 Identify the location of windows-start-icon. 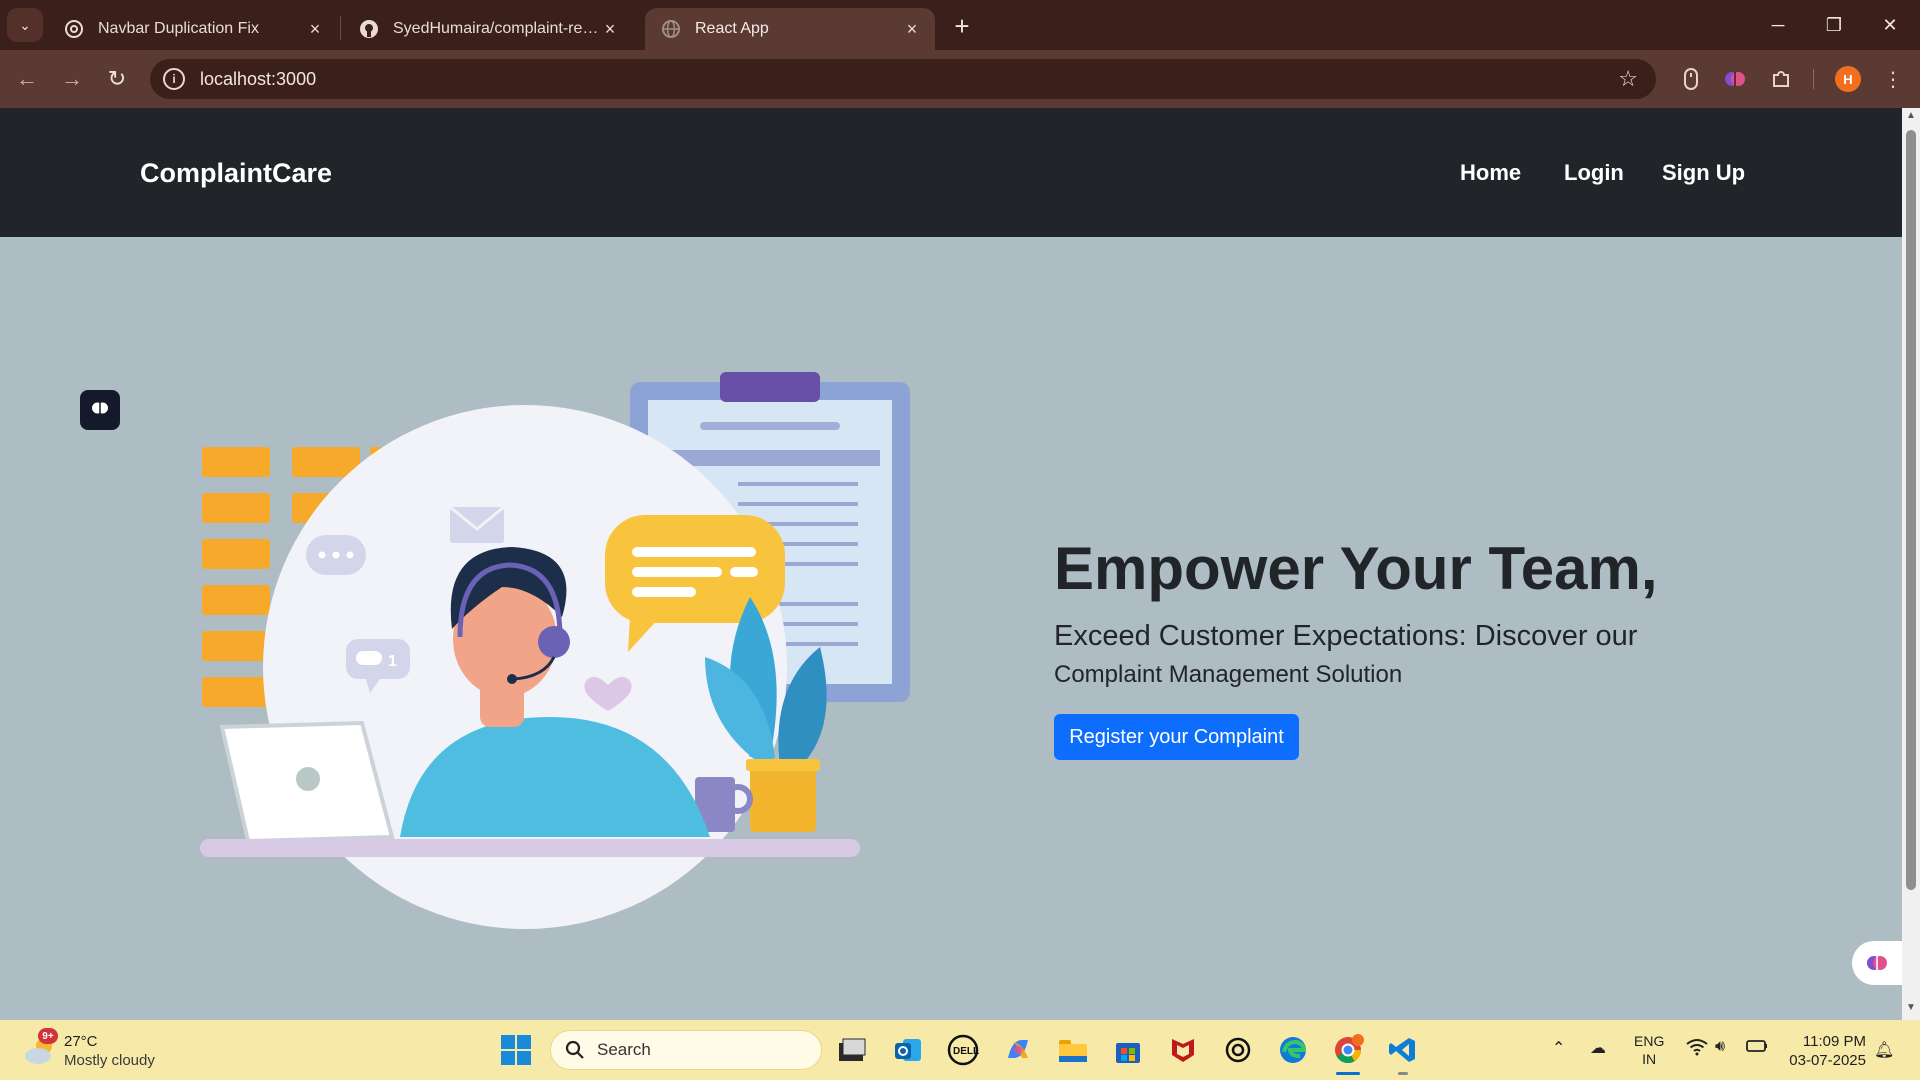
(516, 1050).